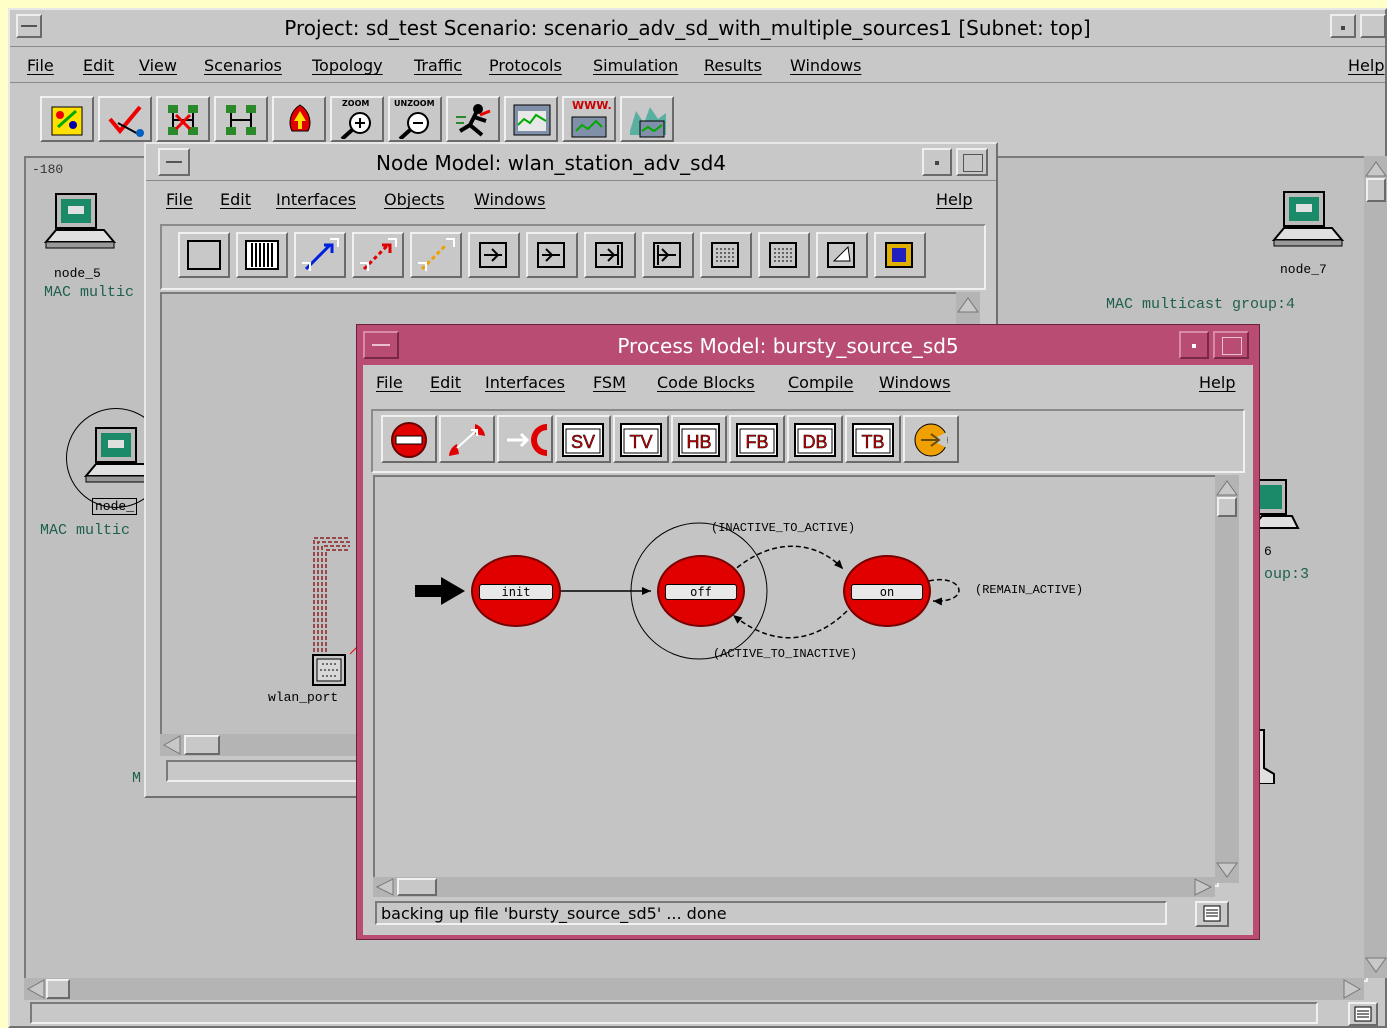 The width and height of the screenshot is (1387, 1028). What do you see at coordinates (525, 65) in the screenshot?
I see `menu-protocols: Protocols` at bounding box center [525, 65].